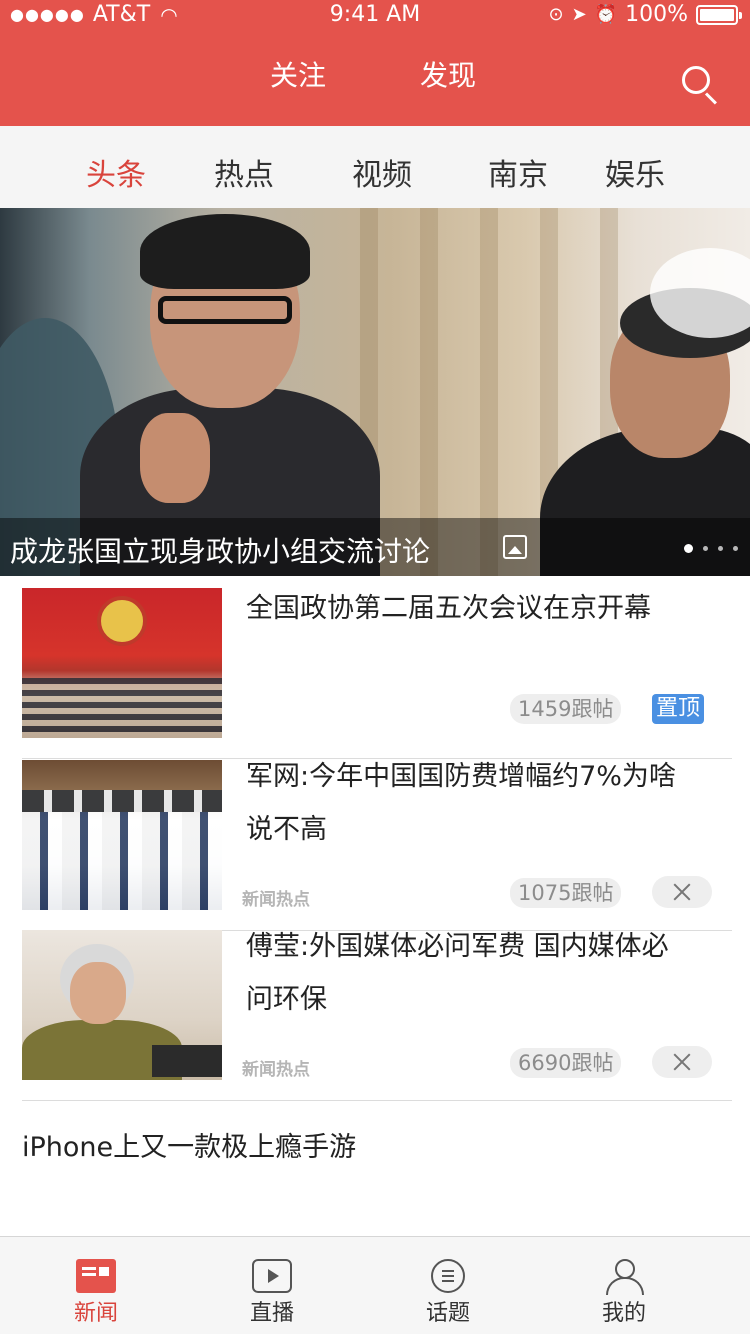 Image resolution: width=750 pixels, height=1334 pixels. I want to click on tab-live: 直播, so click(272, 1285).